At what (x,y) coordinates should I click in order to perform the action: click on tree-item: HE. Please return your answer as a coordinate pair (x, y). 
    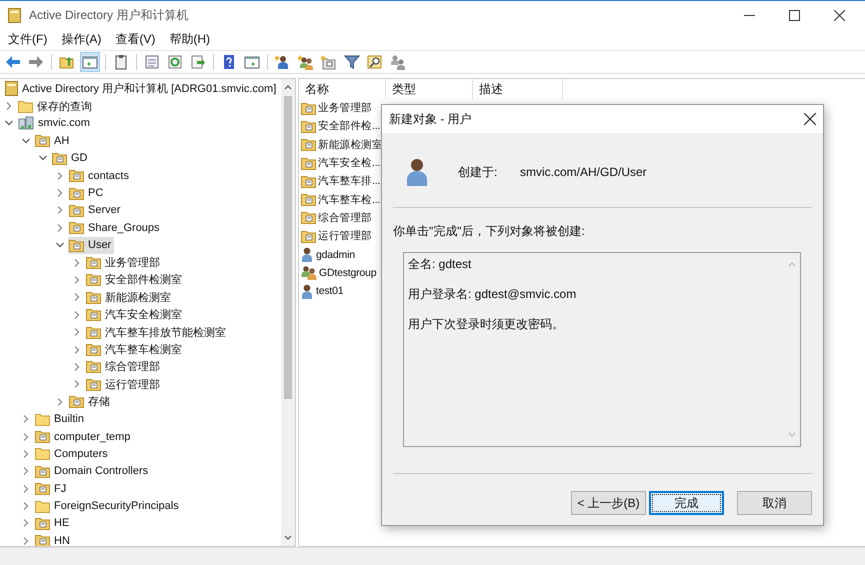
    Looking at the image, I should click on (53, 523).